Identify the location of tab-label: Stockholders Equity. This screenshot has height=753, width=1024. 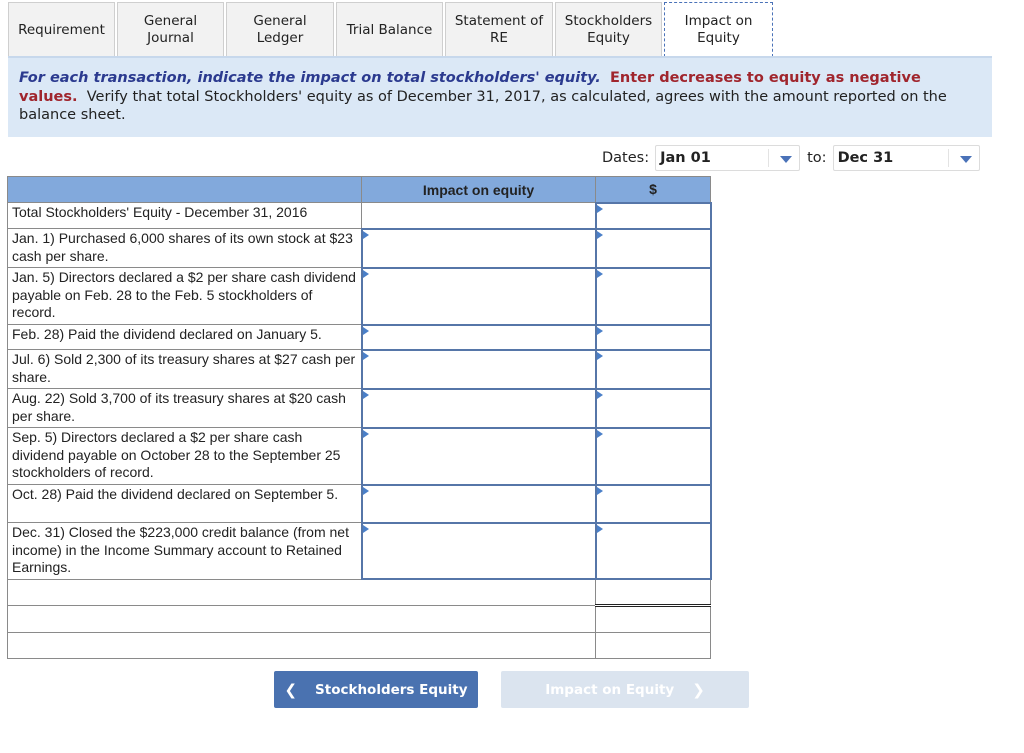
(608, 29).